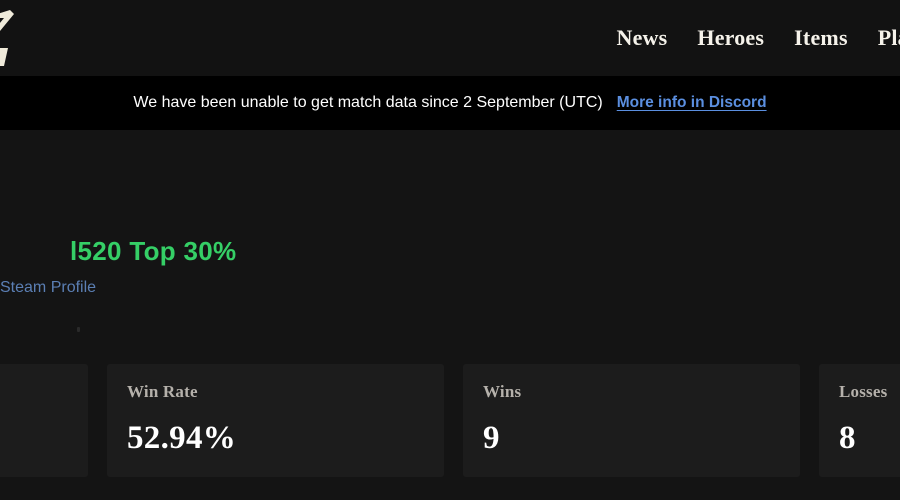 The height and width of the screenshot is (500, 900). I want to click on steam-profile-link: Steam Profile, so click(48, 288).